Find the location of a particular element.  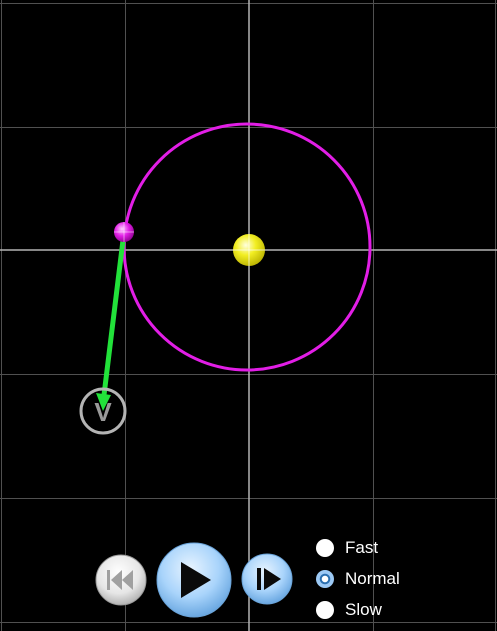

sun is located at coordinates (249, 250).